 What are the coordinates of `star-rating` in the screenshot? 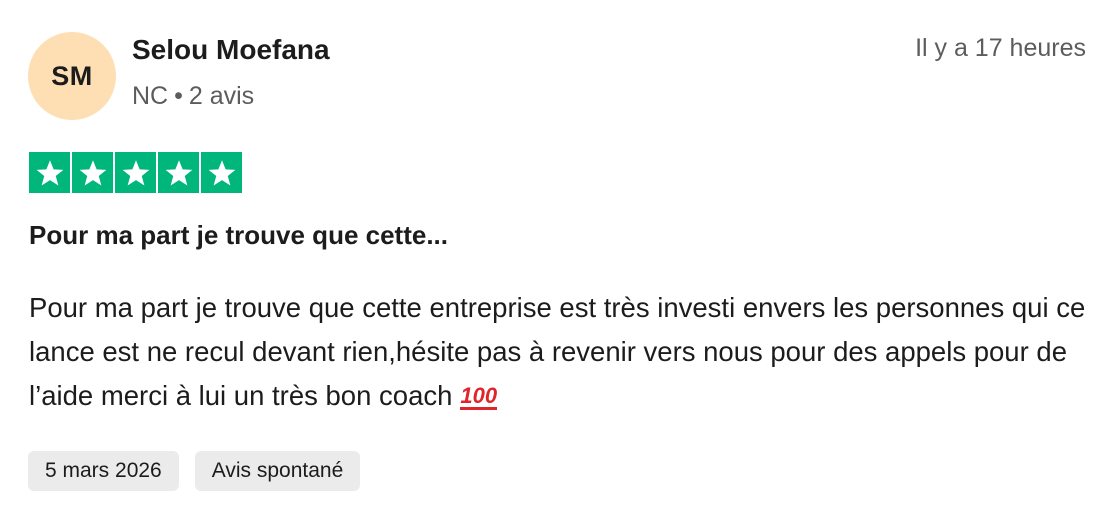 It's located at (135, 172).